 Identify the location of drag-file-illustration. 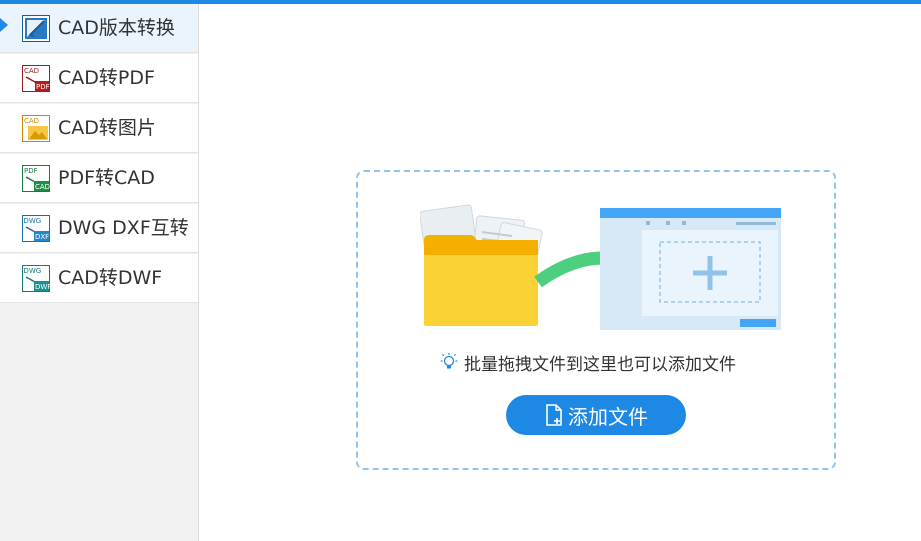
(600, 267).